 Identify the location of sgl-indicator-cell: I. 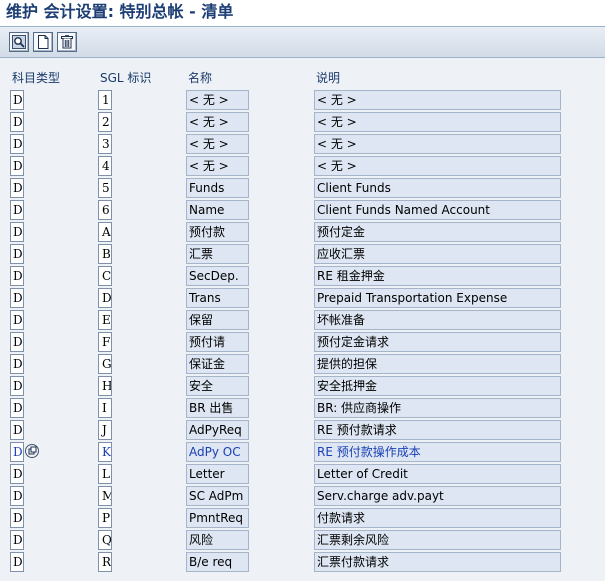
(105, 408).